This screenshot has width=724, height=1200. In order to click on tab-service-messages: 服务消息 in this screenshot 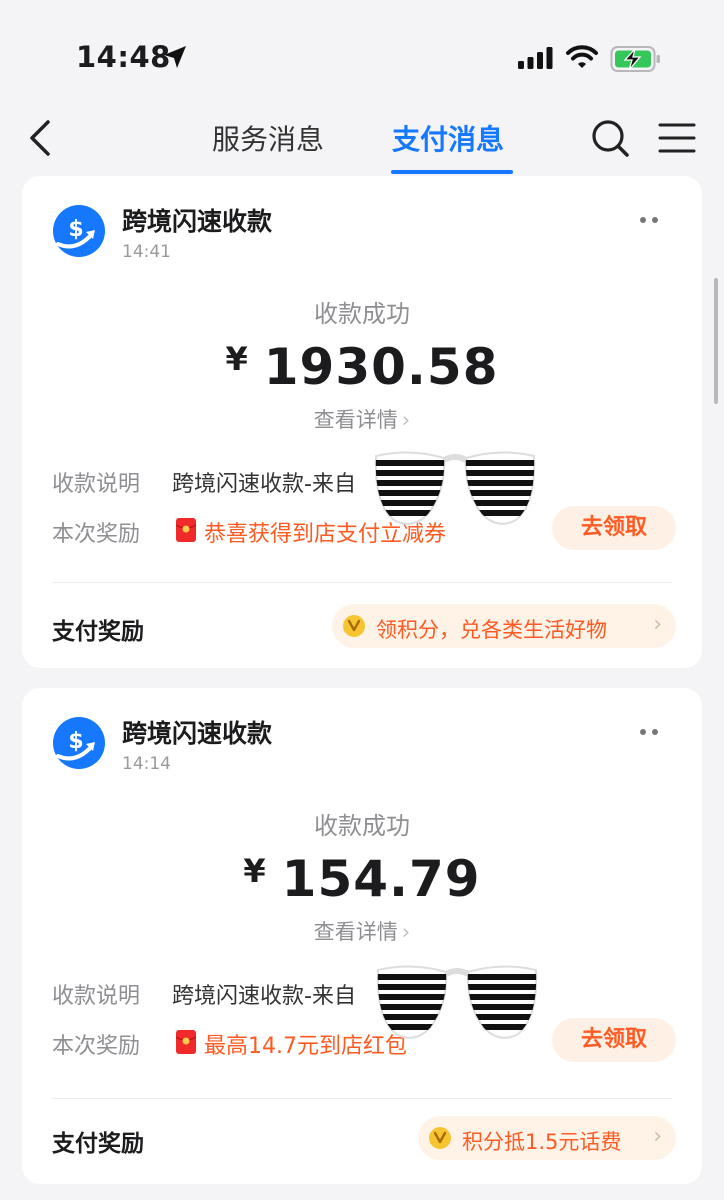, I will do `click(268, 138)`.